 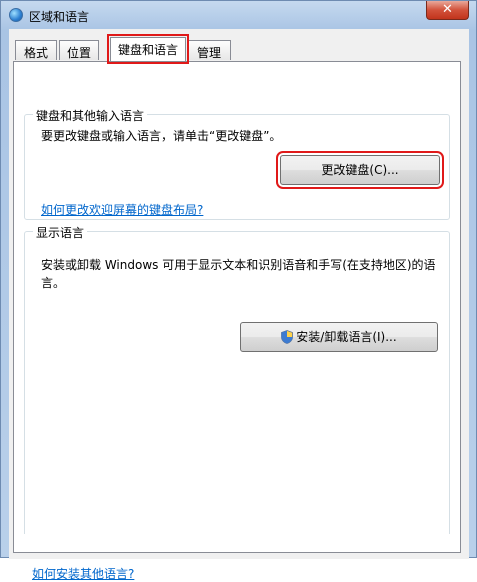 I want to click on display-language-description: 安装或卸载 Windows 可用于显示文本和识别语音和手写(在支持地区)的语言。, so click(x=238, y=274).